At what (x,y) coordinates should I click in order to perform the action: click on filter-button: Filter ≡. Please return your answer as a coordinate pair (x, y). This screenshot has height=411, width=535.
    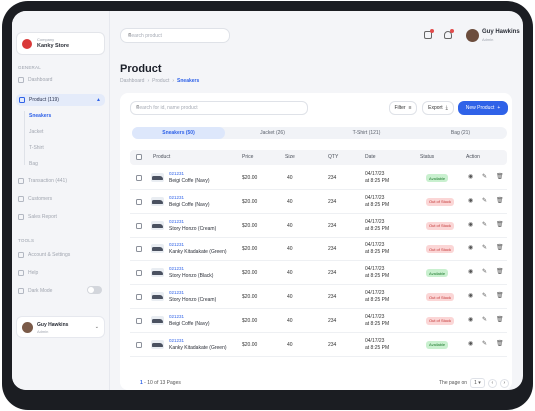
    Looking at the image, I should click on (403, 108).